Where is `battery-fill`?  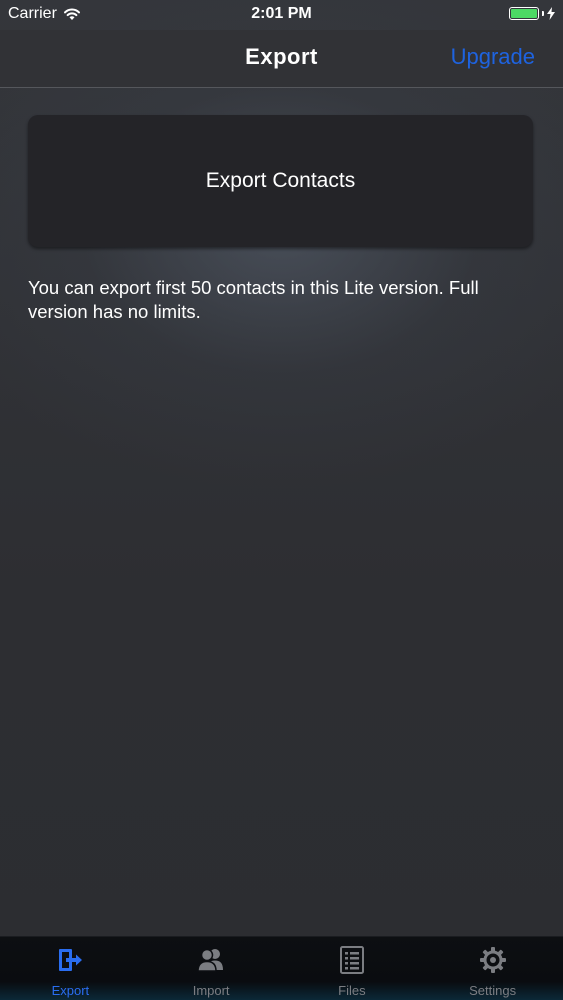 battery-fill is located at coordinates (524, 13).